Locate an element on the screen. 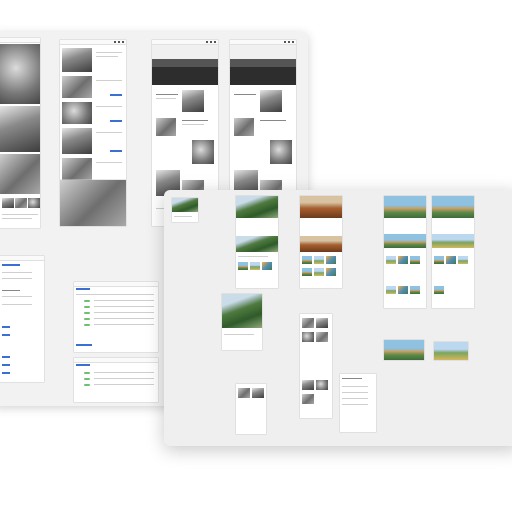 The height and width of the screenshot is (512, 512). beach-page-b is located at coordinates (453, 252).